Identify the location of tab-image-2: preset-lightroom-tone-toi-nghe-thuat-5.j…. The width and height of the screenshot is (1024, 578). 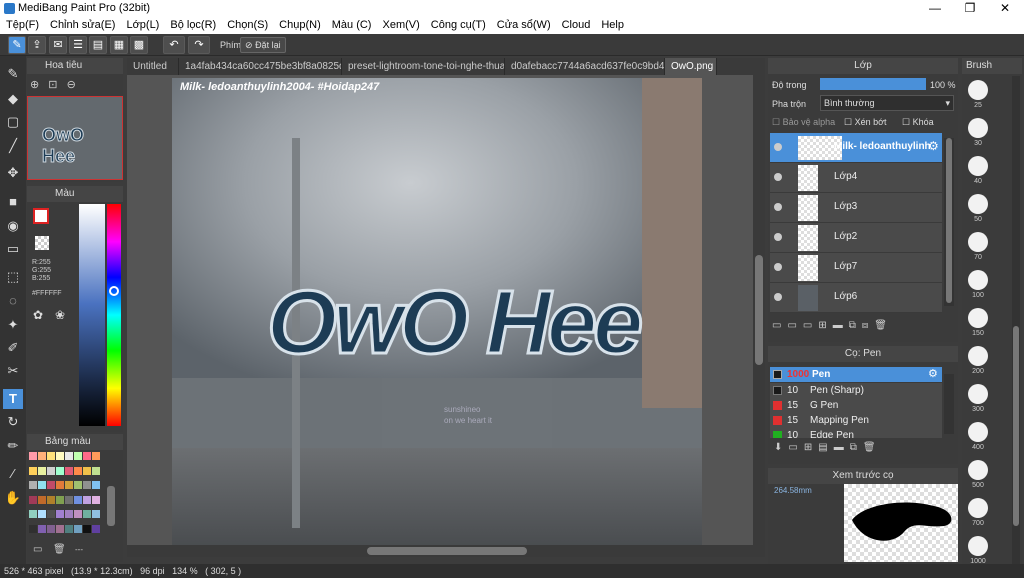
(423, 66).